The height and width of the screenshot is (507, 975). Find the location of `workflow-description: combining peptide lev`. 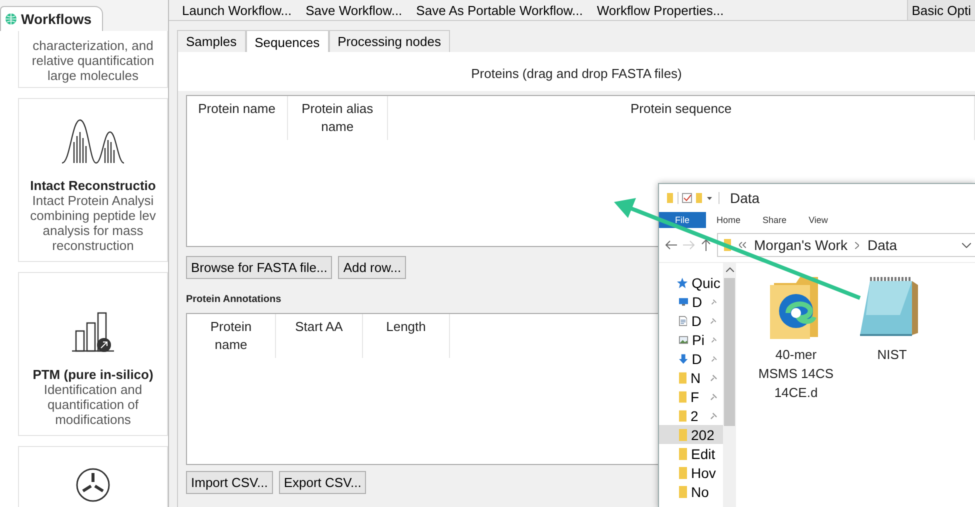

workflow-description: combining peptide lev is located at coordinates (93, 215).